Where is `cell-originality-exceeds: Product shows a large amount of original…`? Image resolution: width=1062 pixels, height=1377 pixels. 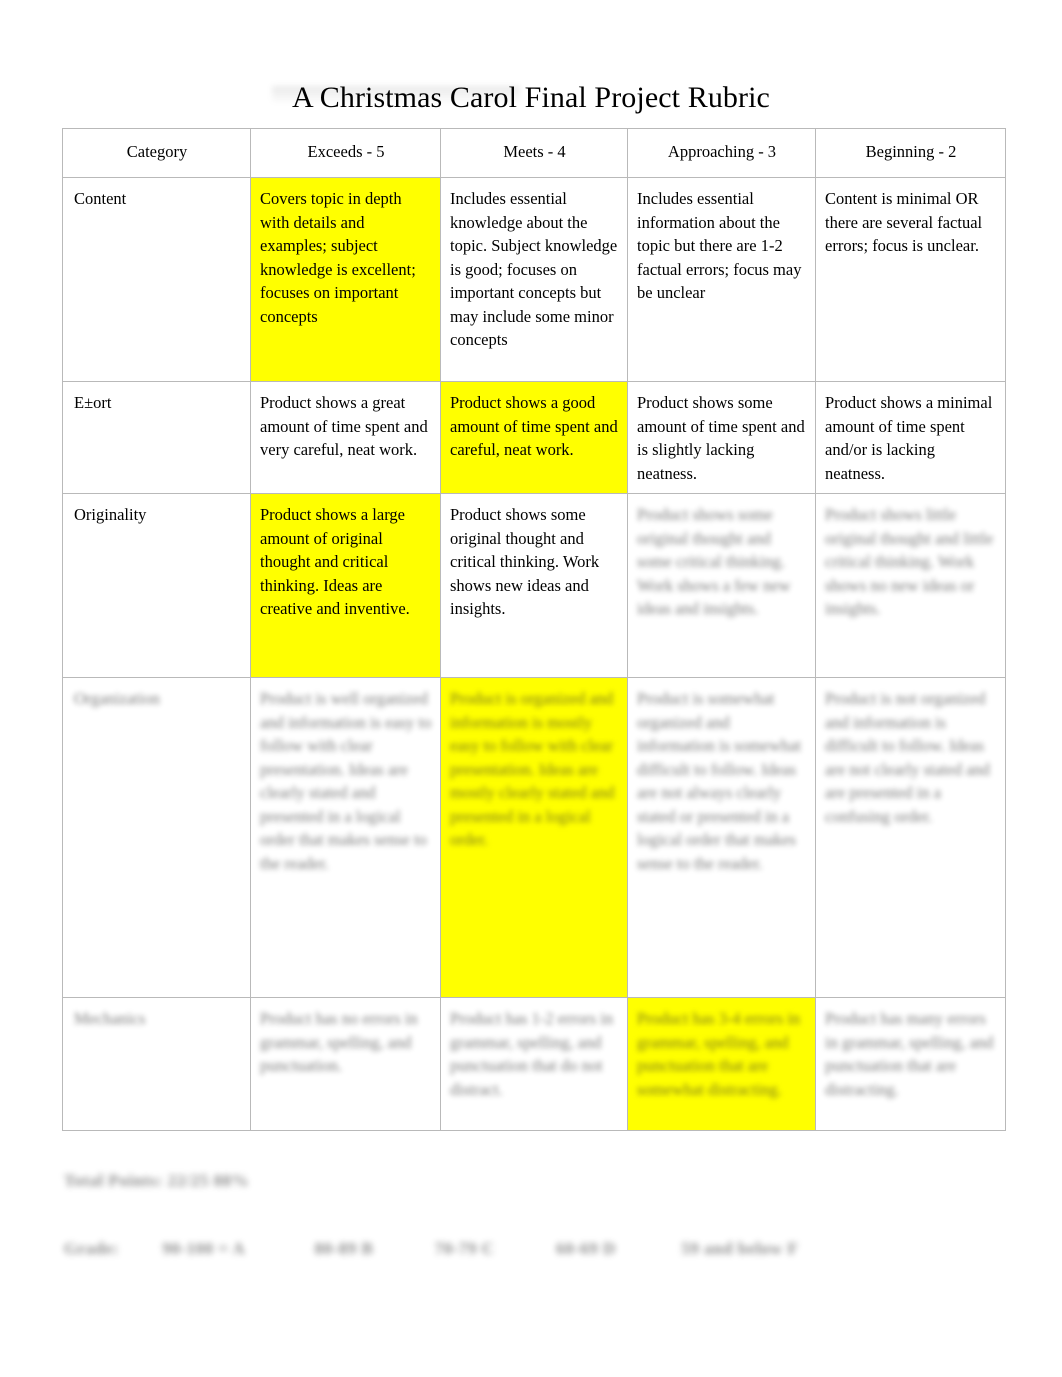
cell-originality-exceeds: Product shows a large amount of original… is located at coordinates (345, 585).